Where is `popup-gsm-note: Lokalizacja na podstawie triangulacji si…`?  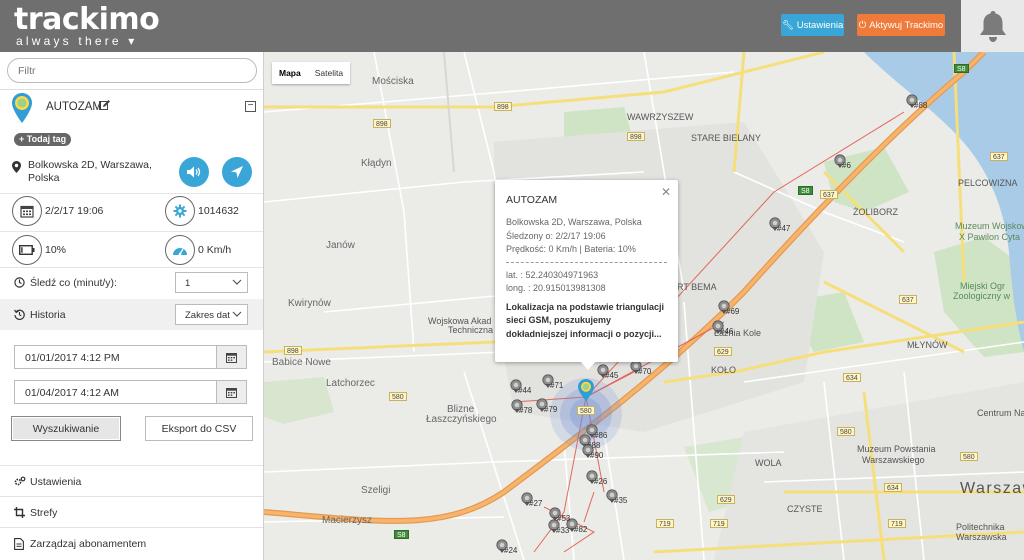
popup-gsm-note: Lokalizacja na podstawie triangulacji si… is located at coordinates (585, 320).